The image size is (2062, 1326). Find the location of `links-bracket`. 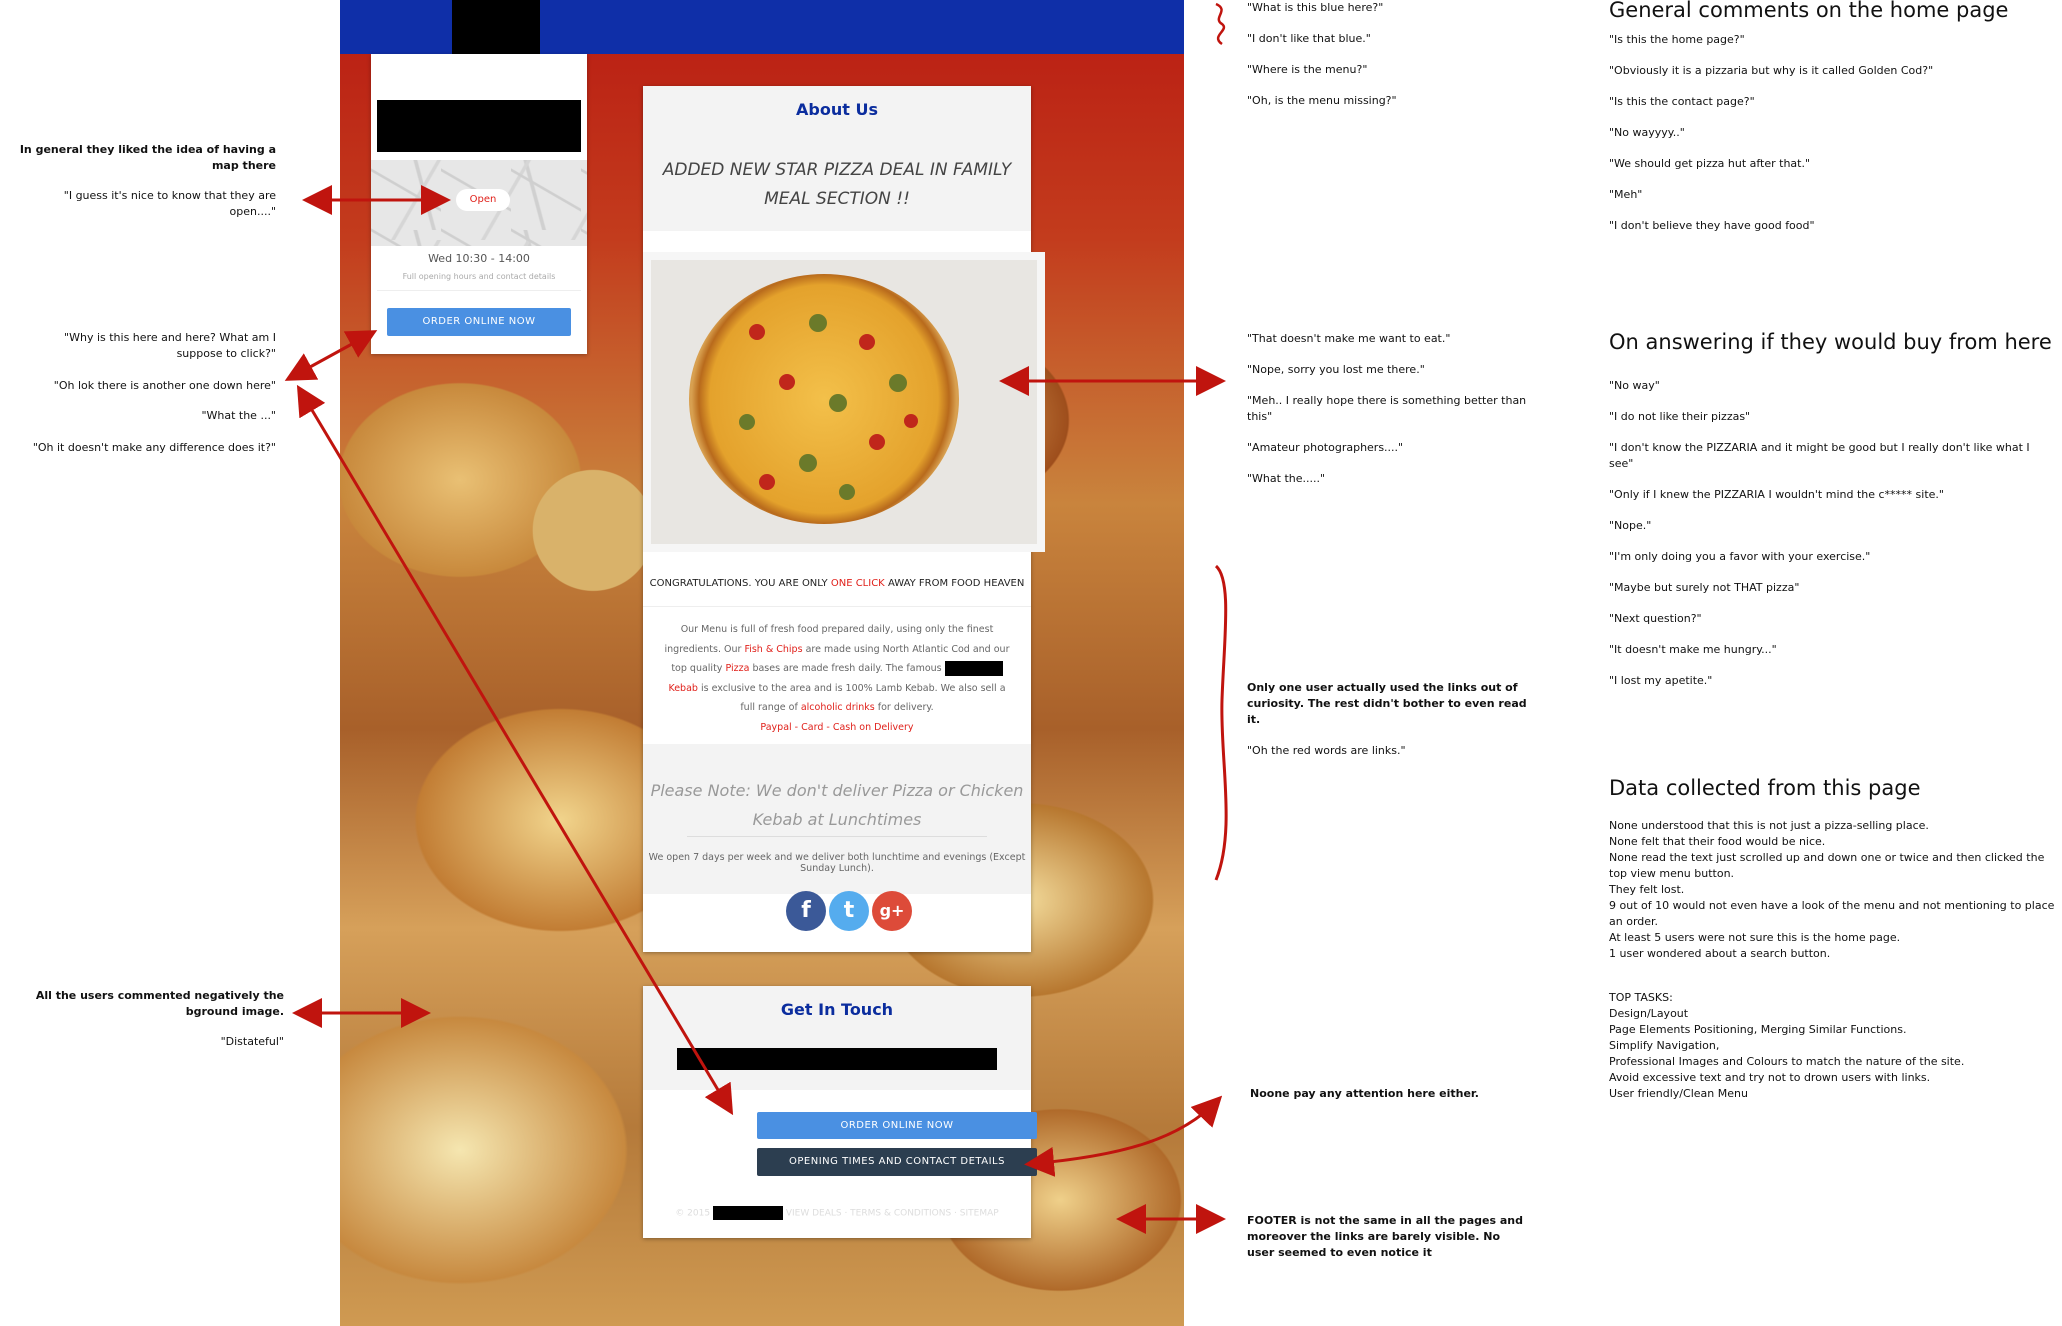

links-bracket is located at coordinates (1221, 722).